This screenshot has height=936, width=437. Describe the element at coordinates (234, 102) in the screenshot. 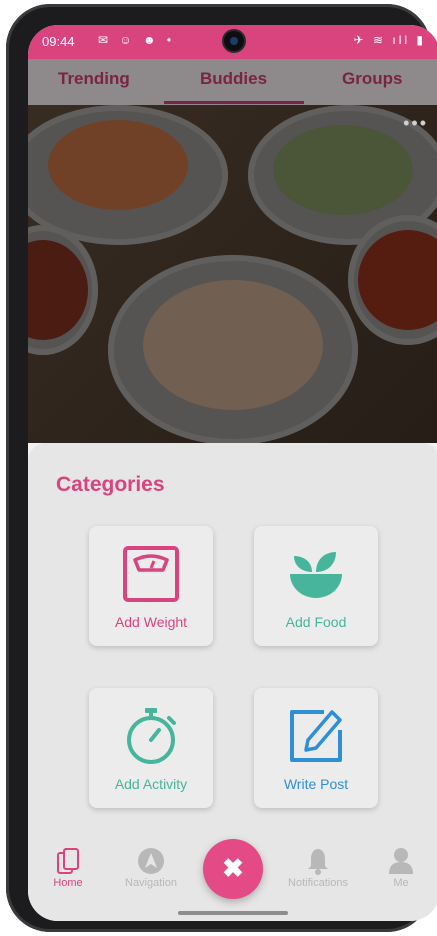

I see `active-tab-indicator` at that location.